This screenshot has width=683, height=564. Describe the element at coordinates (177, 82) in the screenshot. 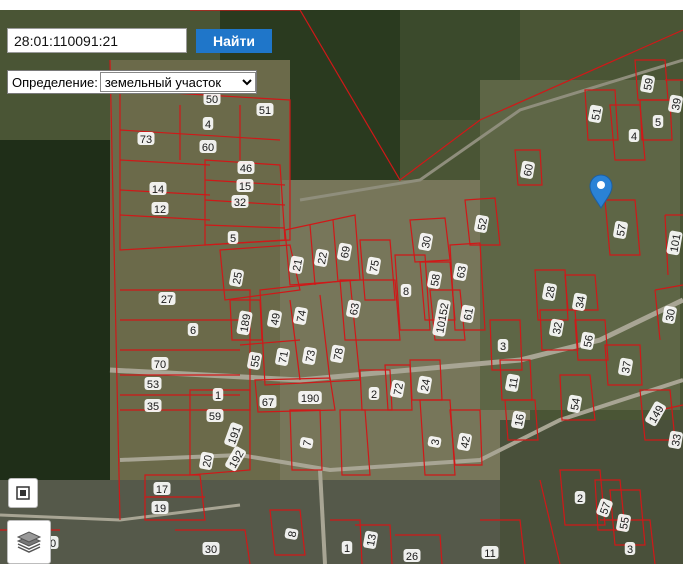

I see `definition-select: земельный участок` at that location.